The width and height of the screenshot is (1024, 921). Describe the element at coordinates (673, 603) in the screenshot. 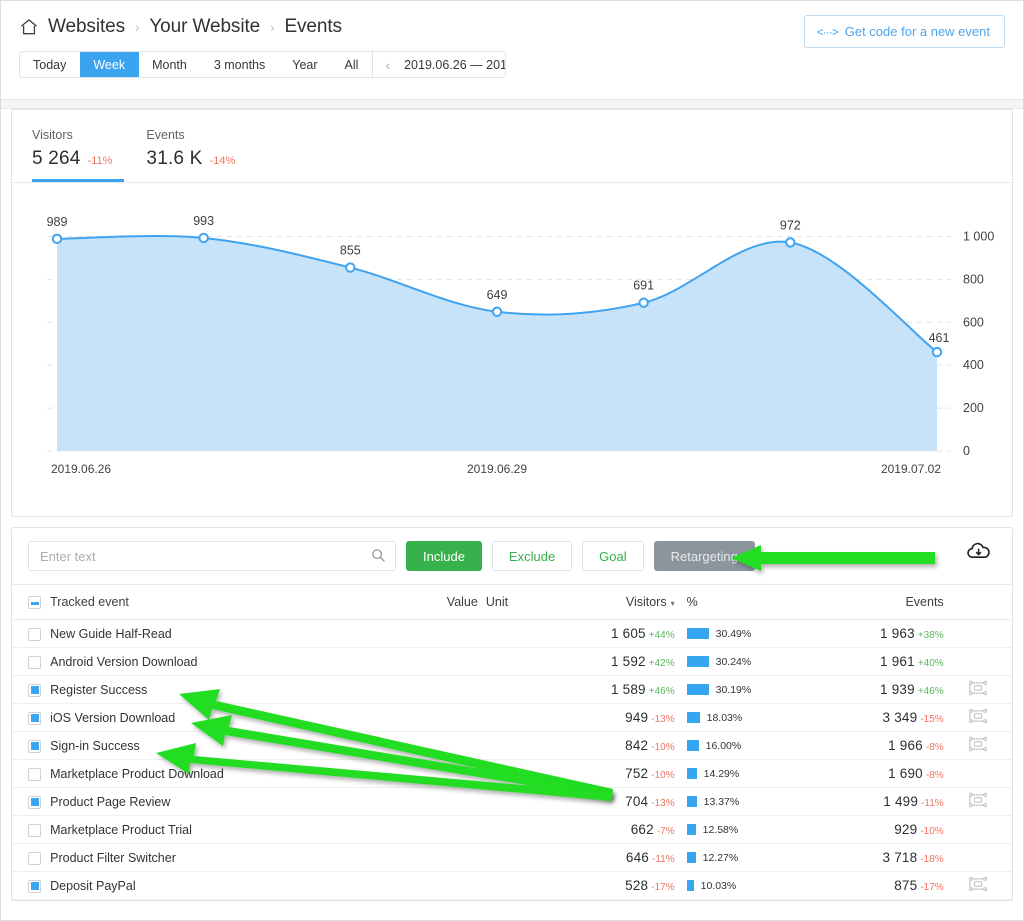

I see `sort-caret-icon: ▾` at that location.